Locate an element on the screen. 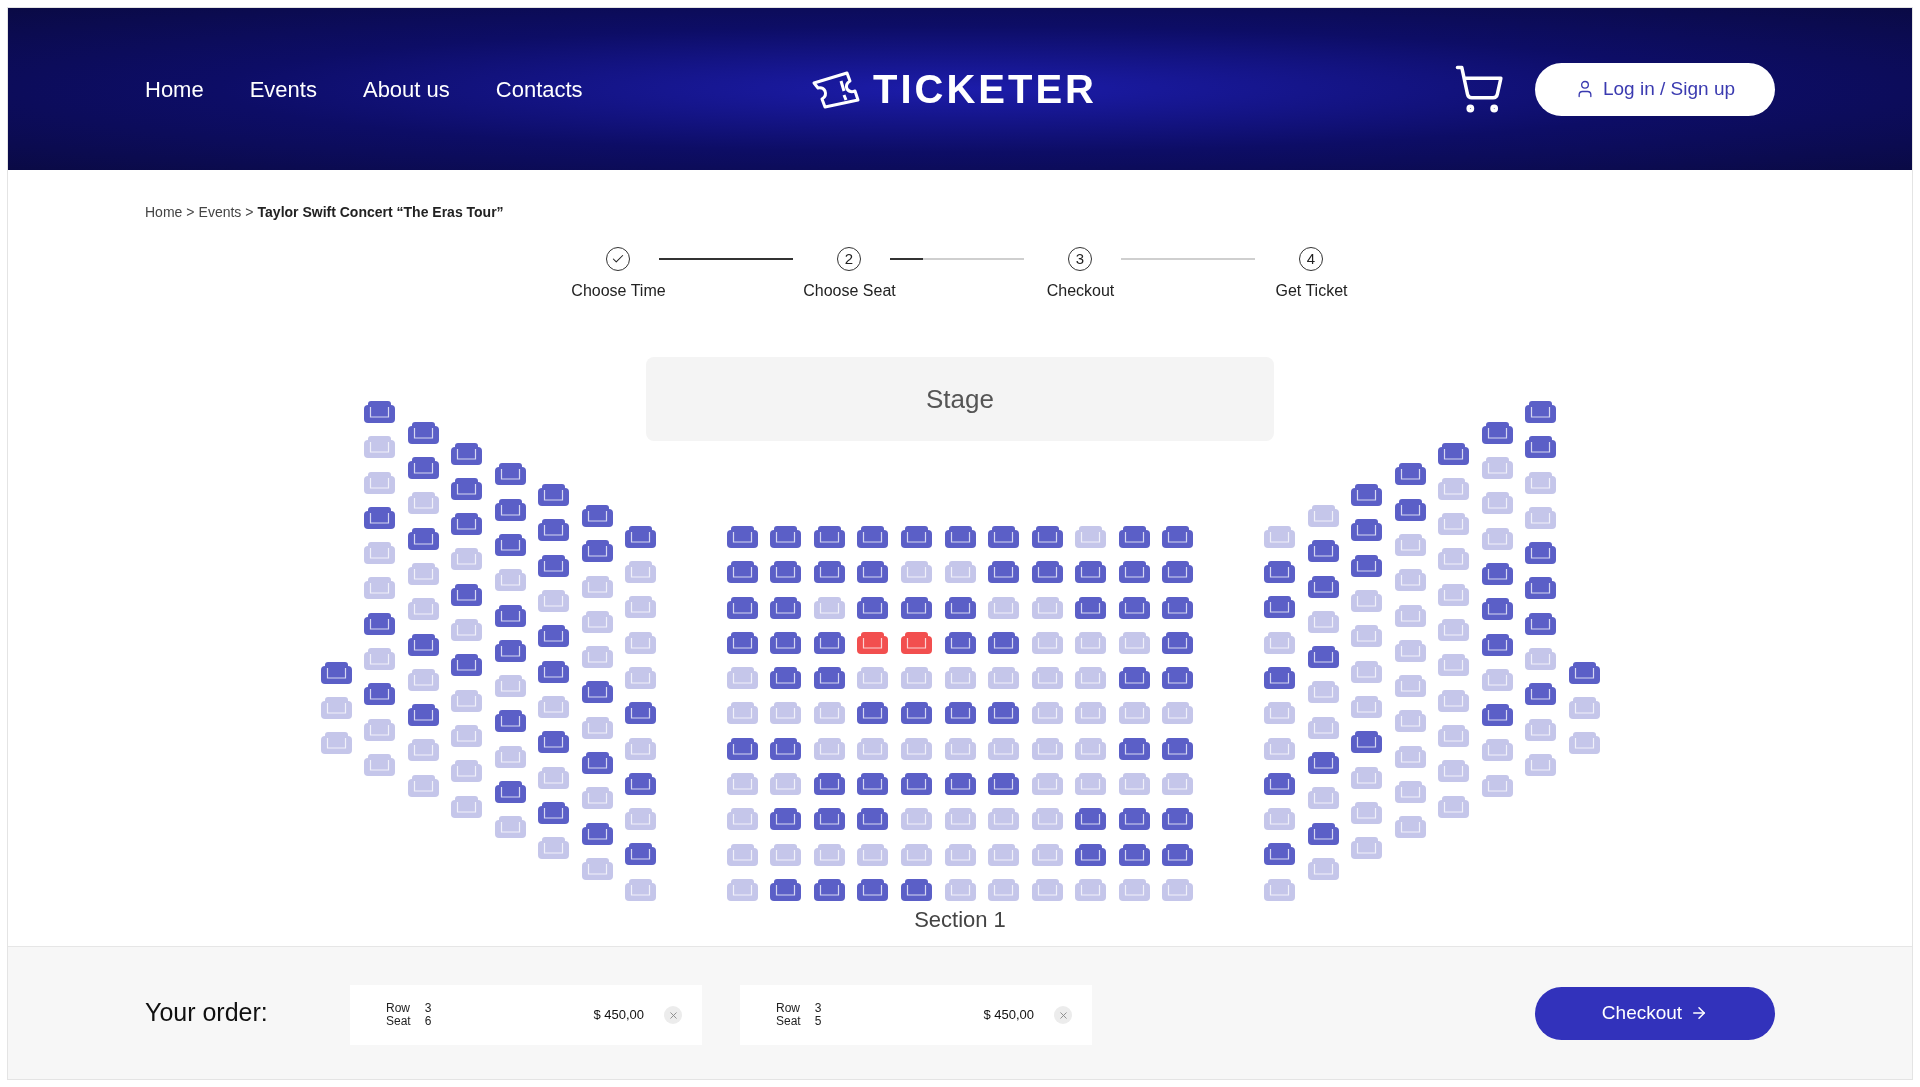 Image resolution: width=1920 pixels, height=1087 pixels. nav-link: Home is located at coordinates (174, 89).